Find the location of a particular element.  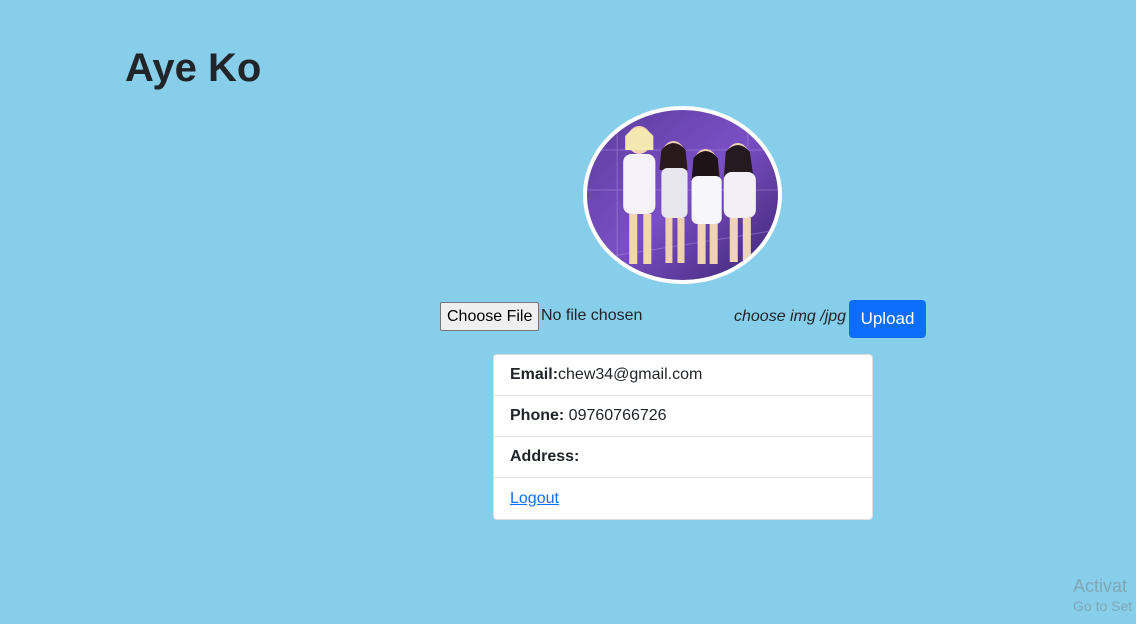

activation-watermark: Activat Go to Set is located at coordinates (1102, 595).